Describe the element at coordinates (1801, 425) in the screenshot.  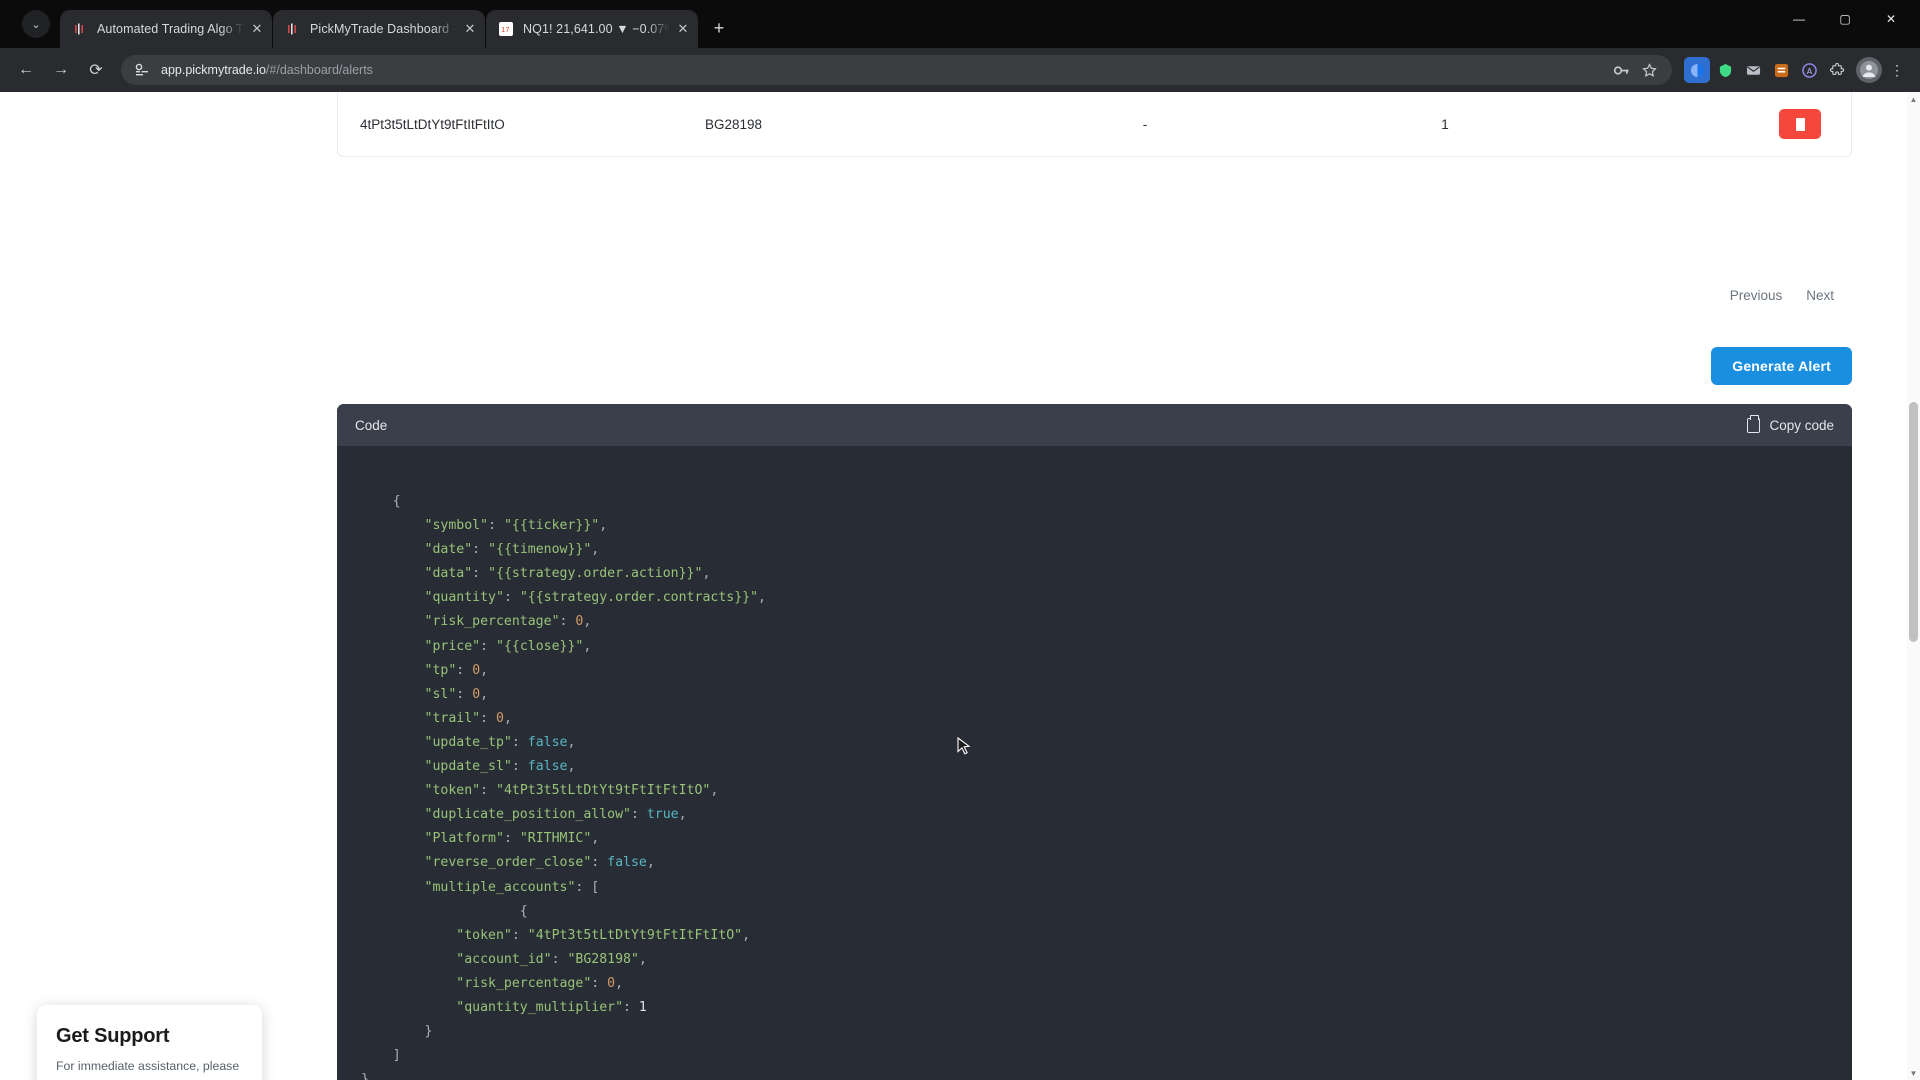
I see `copy-code-label: Copy code` at that location.